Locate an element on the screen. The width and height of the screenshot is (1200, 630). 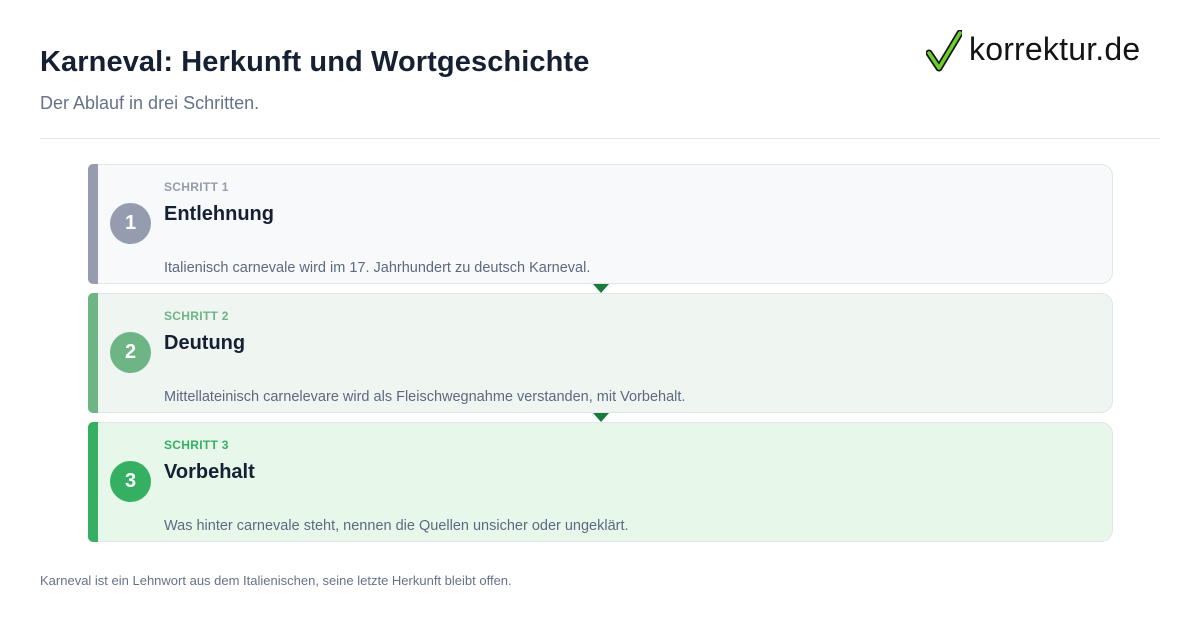
step-number-badge: 1 is located at coordinates (130, 223).